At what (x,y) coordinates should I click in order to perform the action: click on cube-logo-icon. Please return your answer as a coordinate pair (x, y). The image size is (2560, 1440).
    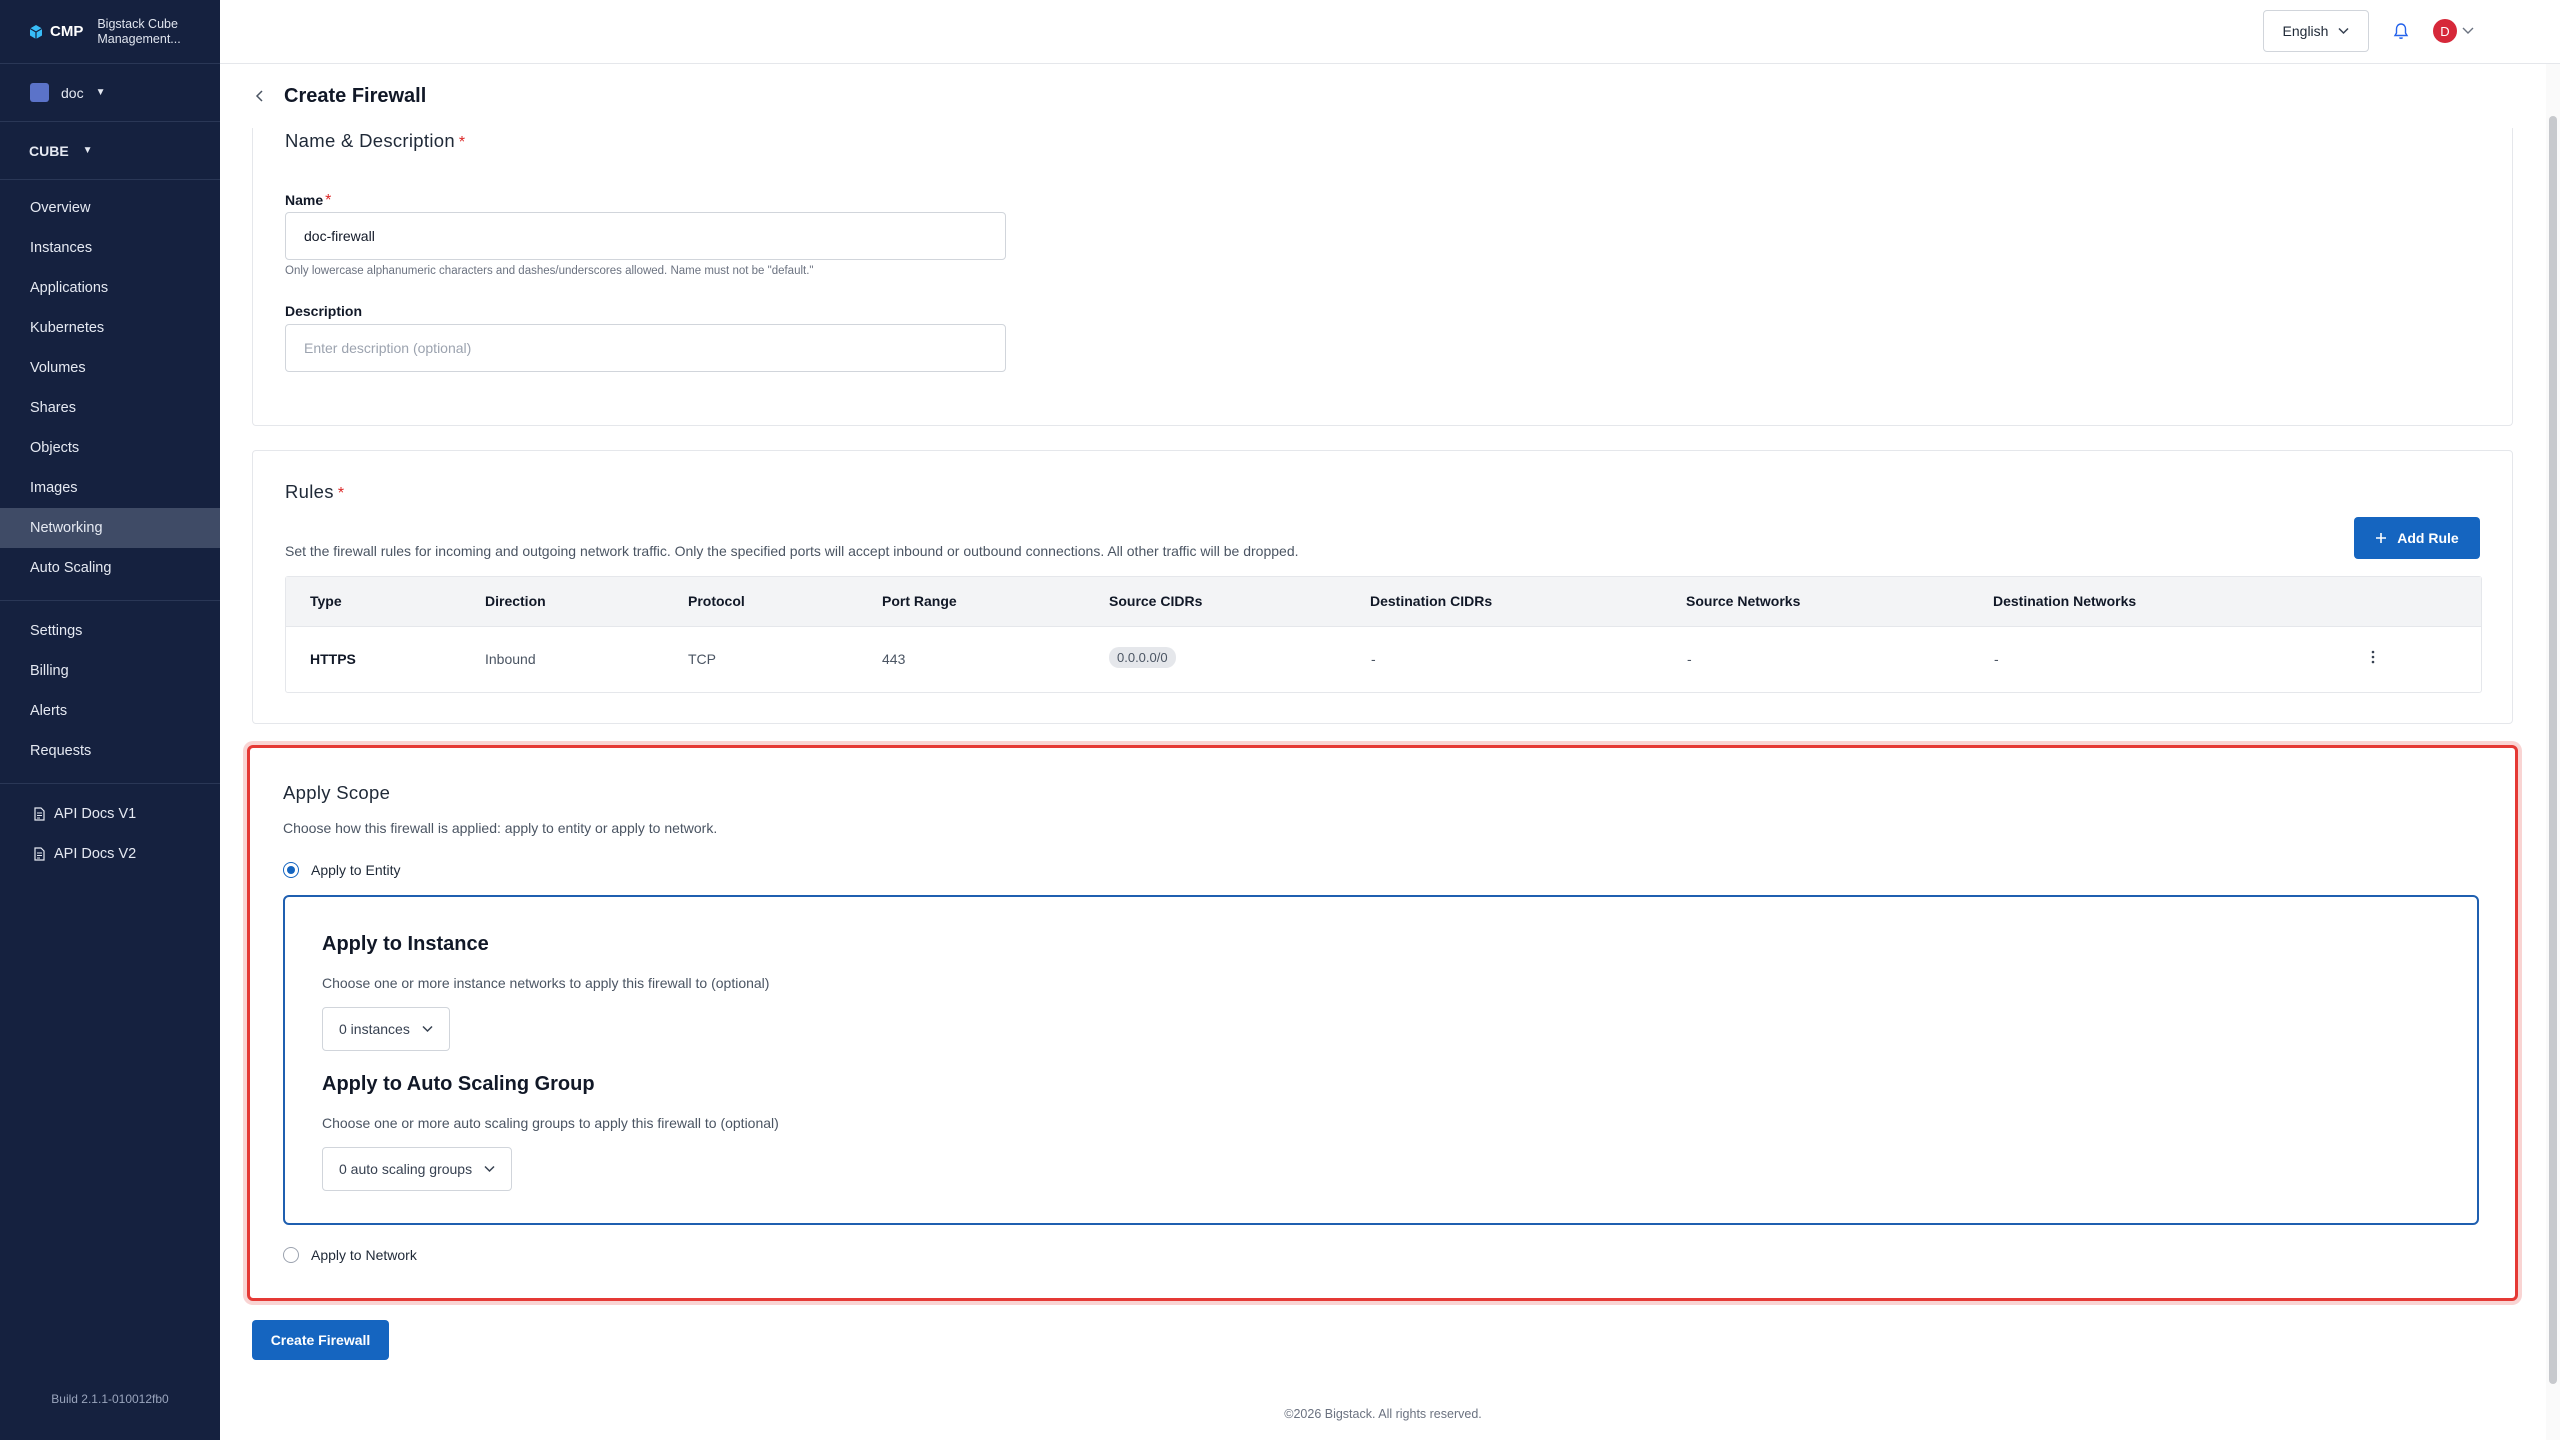
    Looking at the image, I should click on (36, 31).